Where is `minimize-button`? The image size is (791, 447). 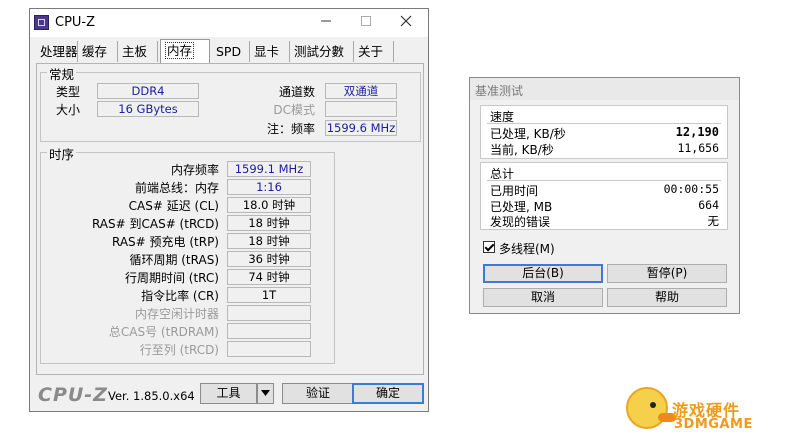 minimize-button is located at coordinates (326, 23).